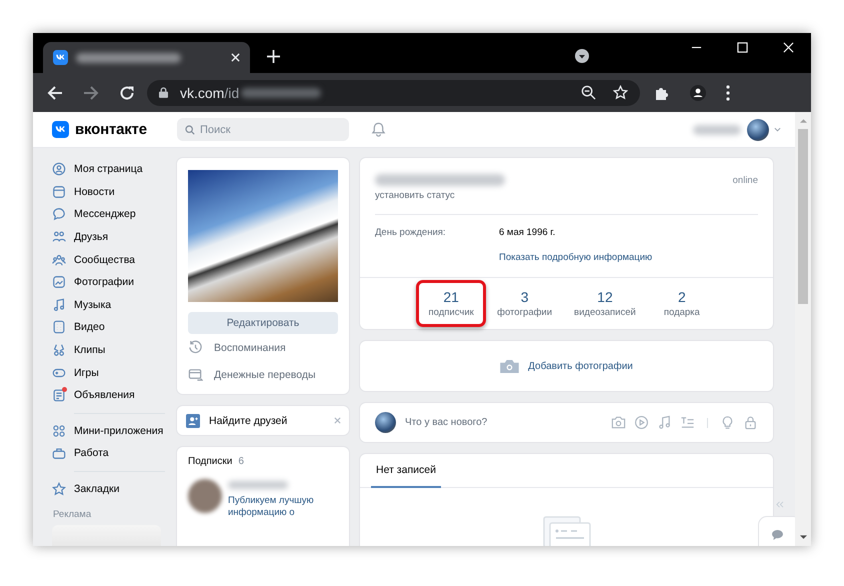 The height and width of the screenshot is (586, 844). What do you see at coordinates (406, 471) in the screenshot?
I see `tab: Нет записей` at bounding box center [406, 471].